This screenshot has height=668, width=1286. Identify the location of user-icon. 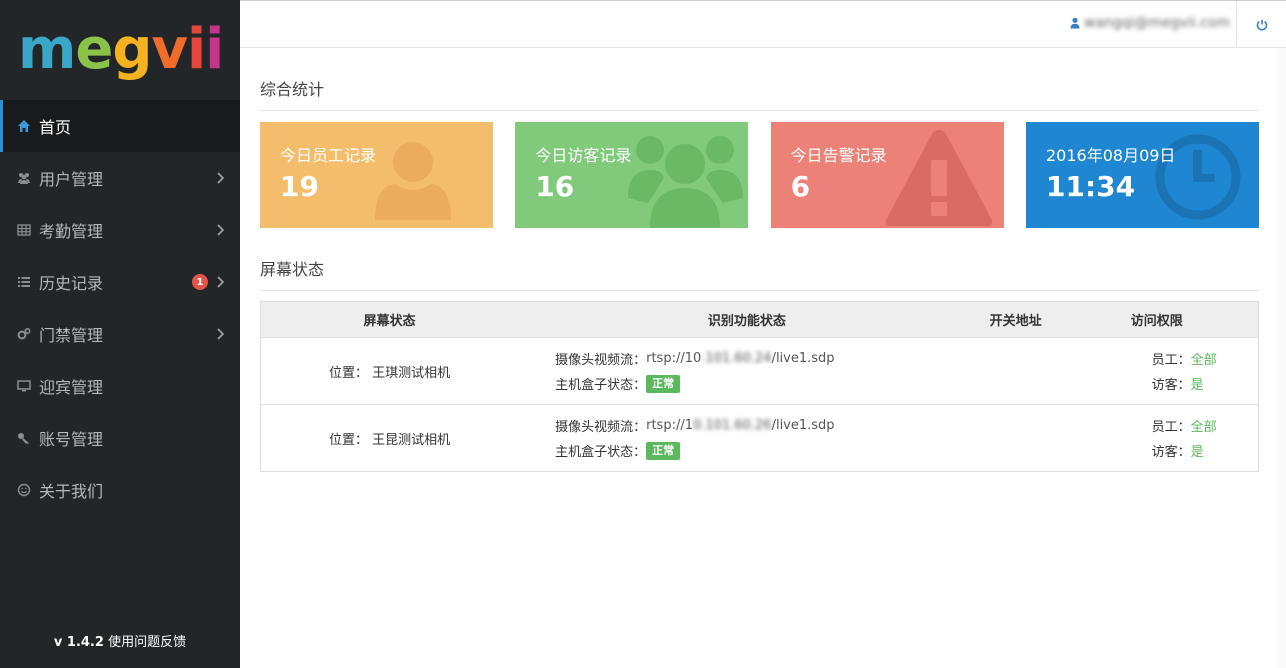
(1075, 23).